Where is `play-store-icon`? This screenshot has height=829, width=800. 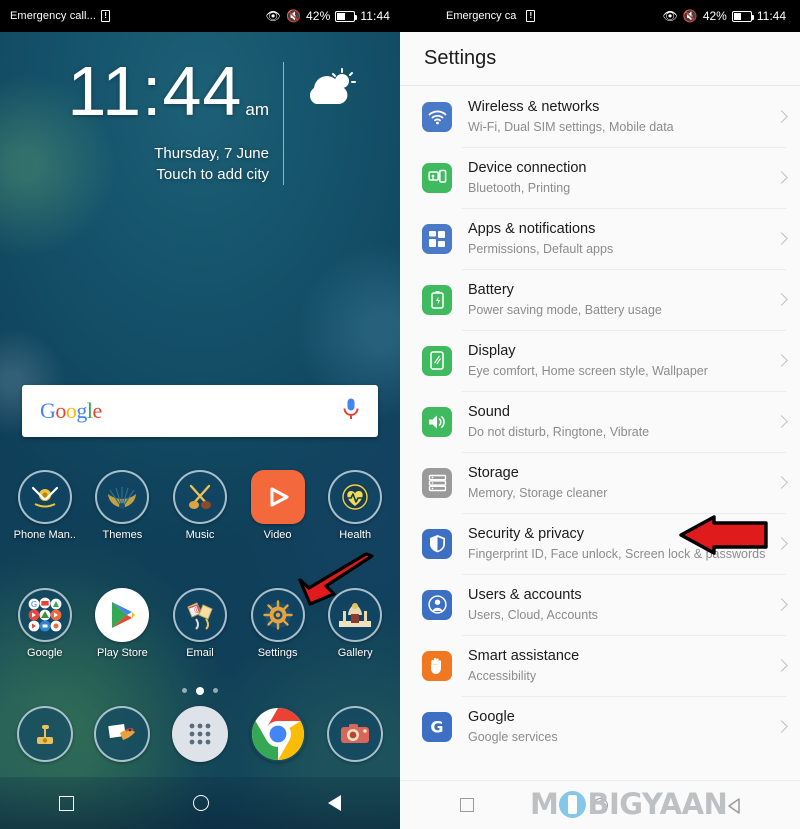
play-store-icon is located at coordinates (122, 615).